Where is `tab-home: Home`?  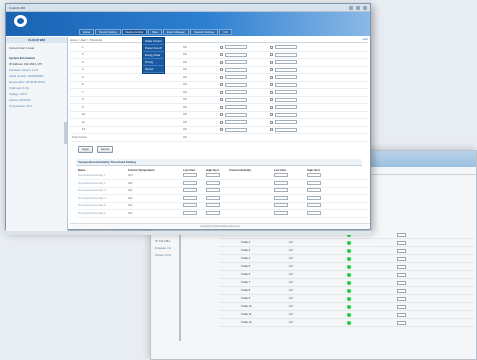 tab-home: Home is located at coordinates (87, 32).